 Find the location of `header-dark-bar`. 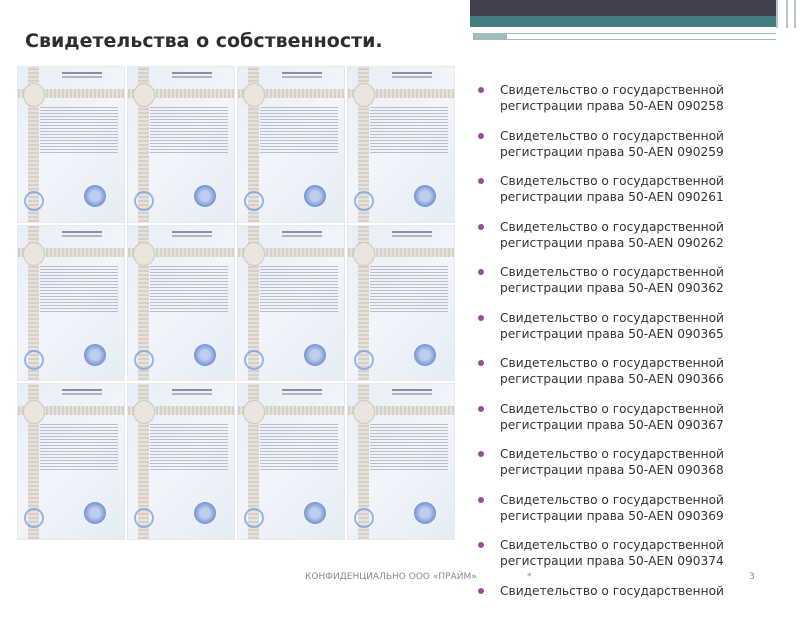

header-dark-bar is located at coordinates (623, 8).